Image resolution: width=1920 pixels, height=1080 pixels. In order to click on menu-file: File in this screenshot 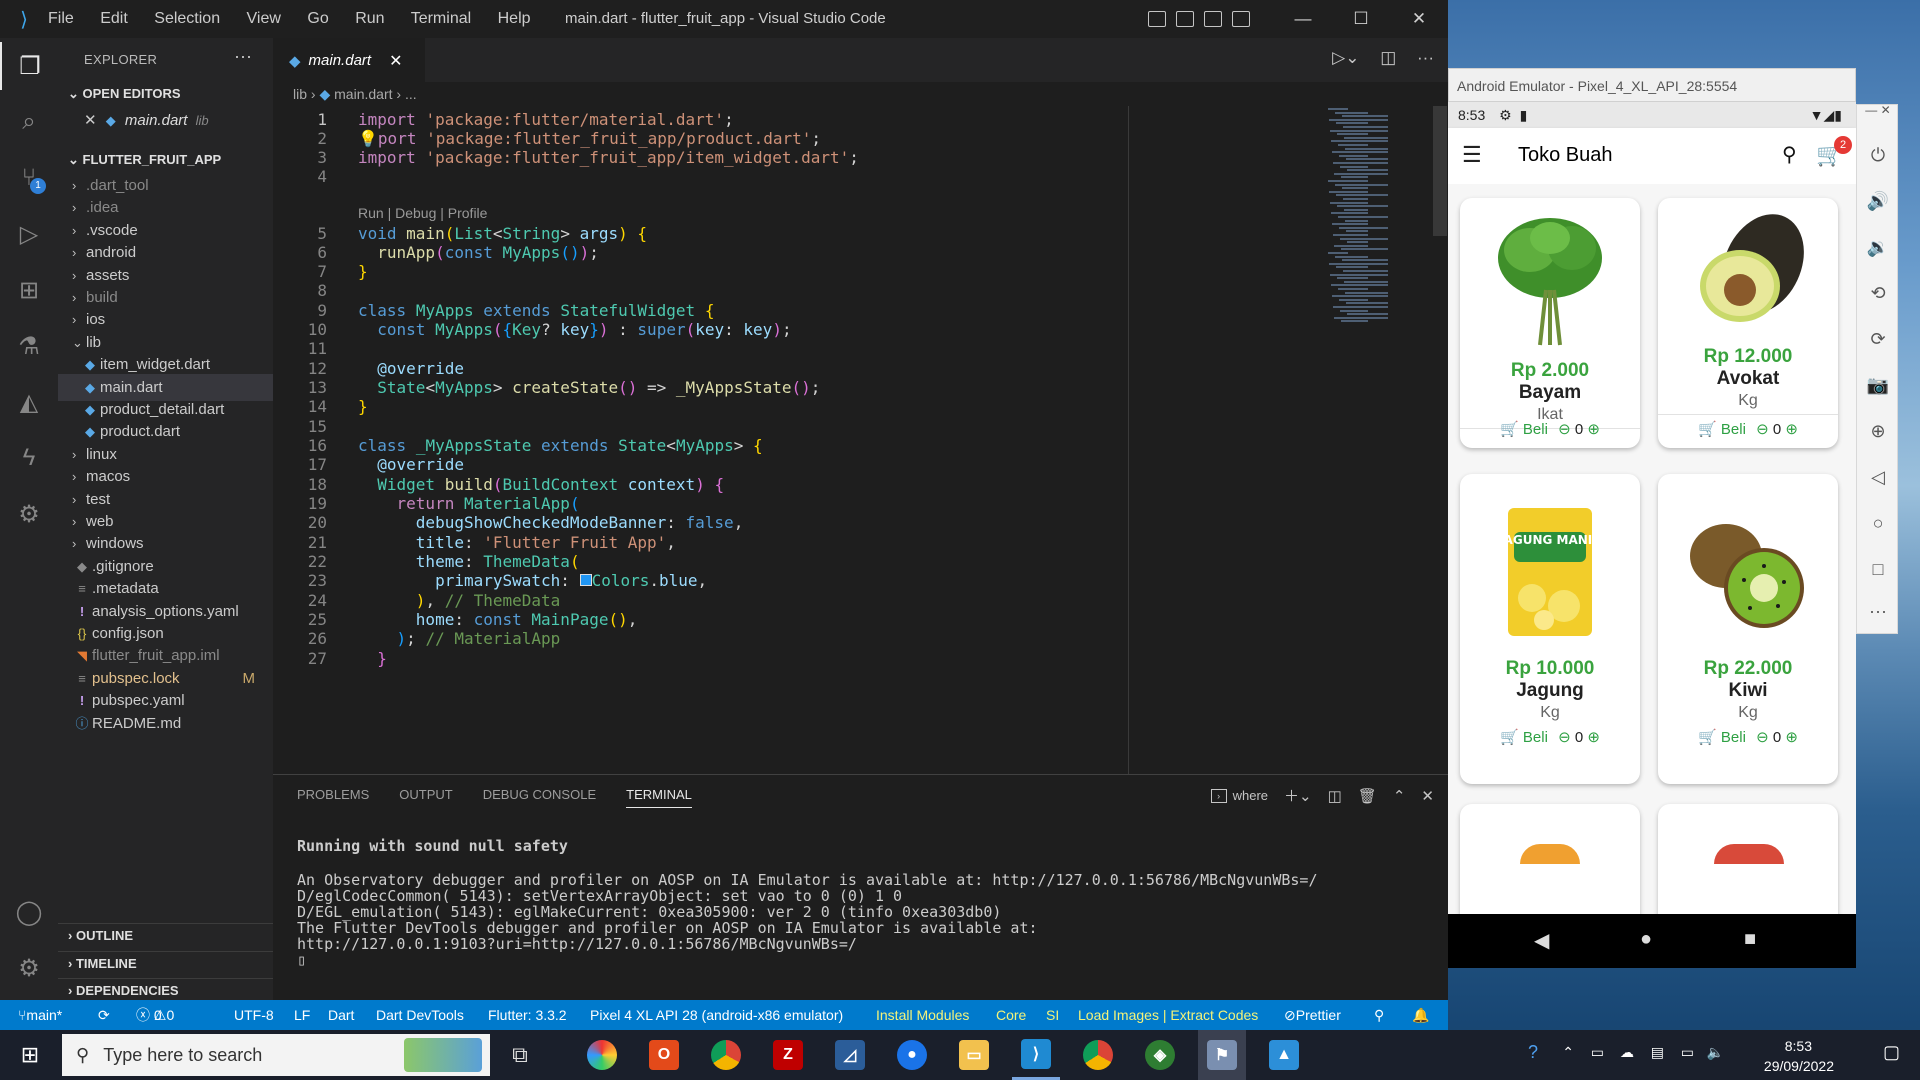, I will do `click(61, 18)`.